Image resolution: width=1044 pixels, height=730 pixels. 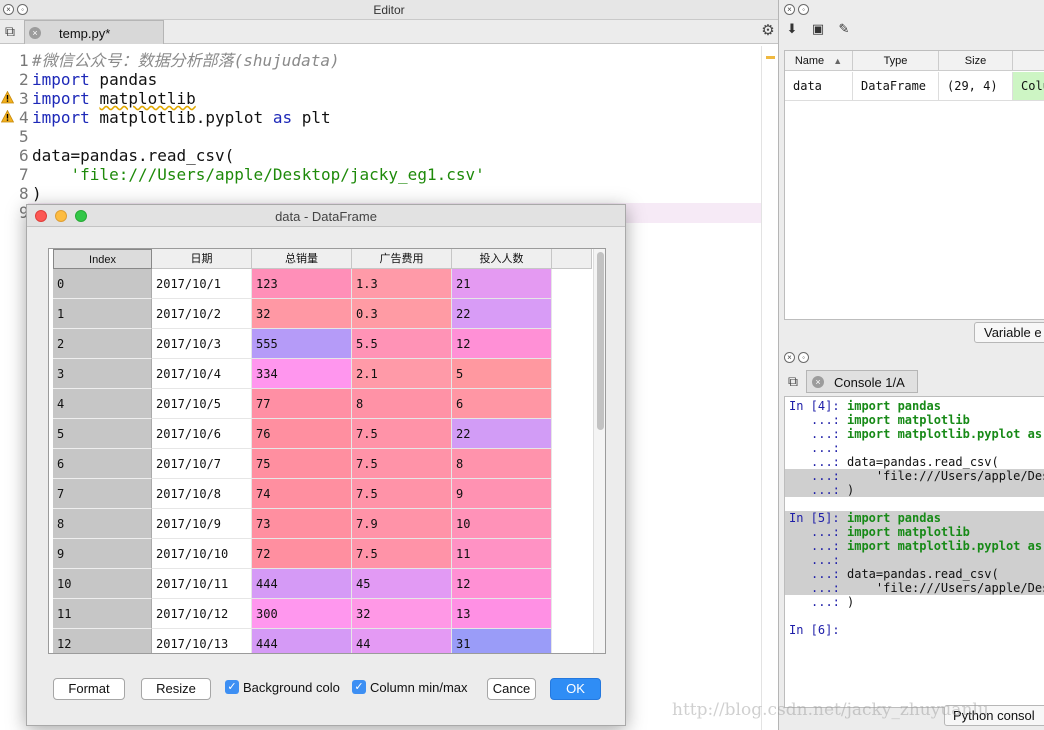 What do you see at coordinates (302, 404) in the screenshot?
I see `data-cell: 77` at bounding box center [302, 404].